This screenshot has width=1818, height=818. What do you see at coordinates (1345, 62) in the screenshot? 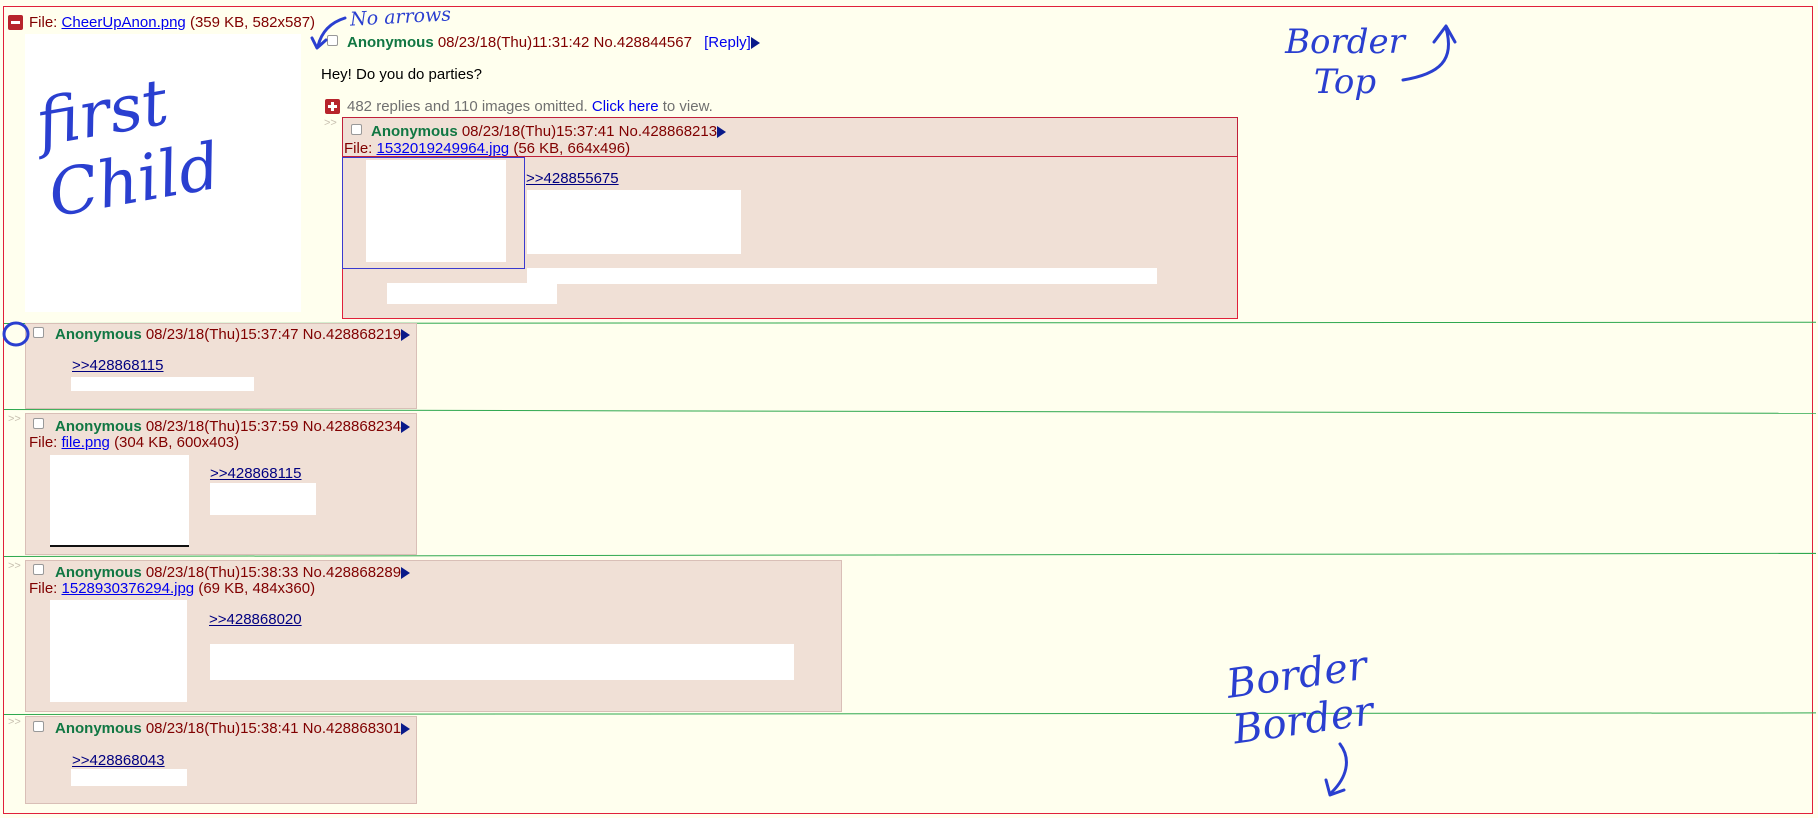
I see `annotation-border-top: Border Top` at bounding box center [1345, 62].